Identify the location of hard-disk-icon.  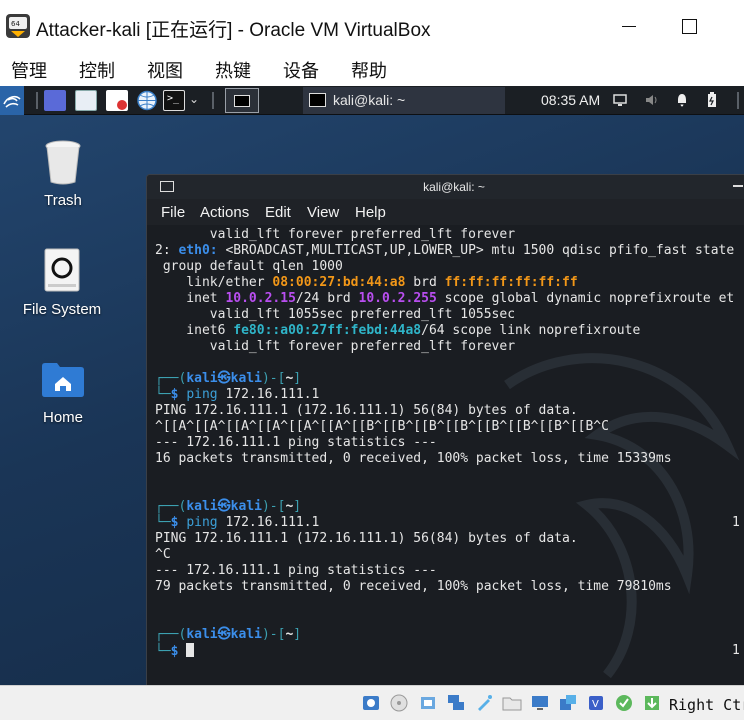
(371, 703).